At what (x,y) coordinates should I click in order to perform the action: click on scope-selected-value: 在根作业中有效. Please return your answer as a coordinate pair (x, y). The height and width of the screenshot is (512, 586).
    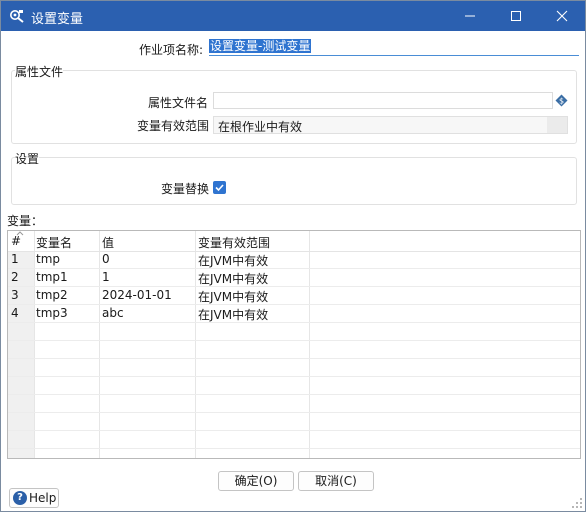
    Looking at the image, I should click on (260, 127).